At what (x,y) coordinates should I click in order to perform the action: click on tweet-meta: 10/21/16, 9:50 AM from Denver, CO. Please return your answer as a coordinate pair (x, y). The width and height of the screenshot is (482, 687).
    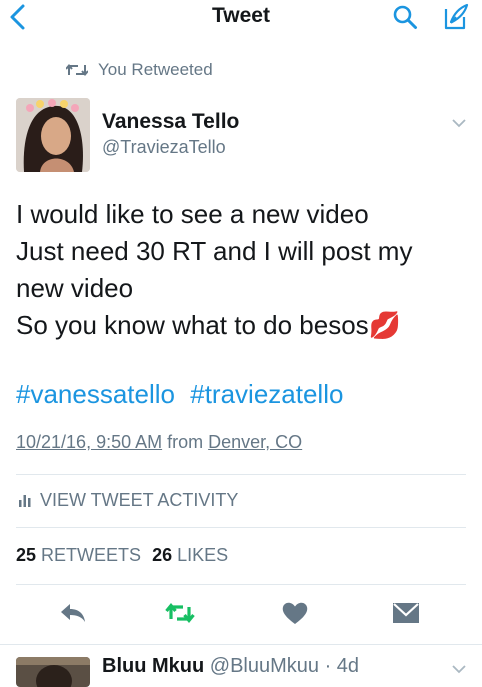
    Looking at the image, I should click on (159, 442).